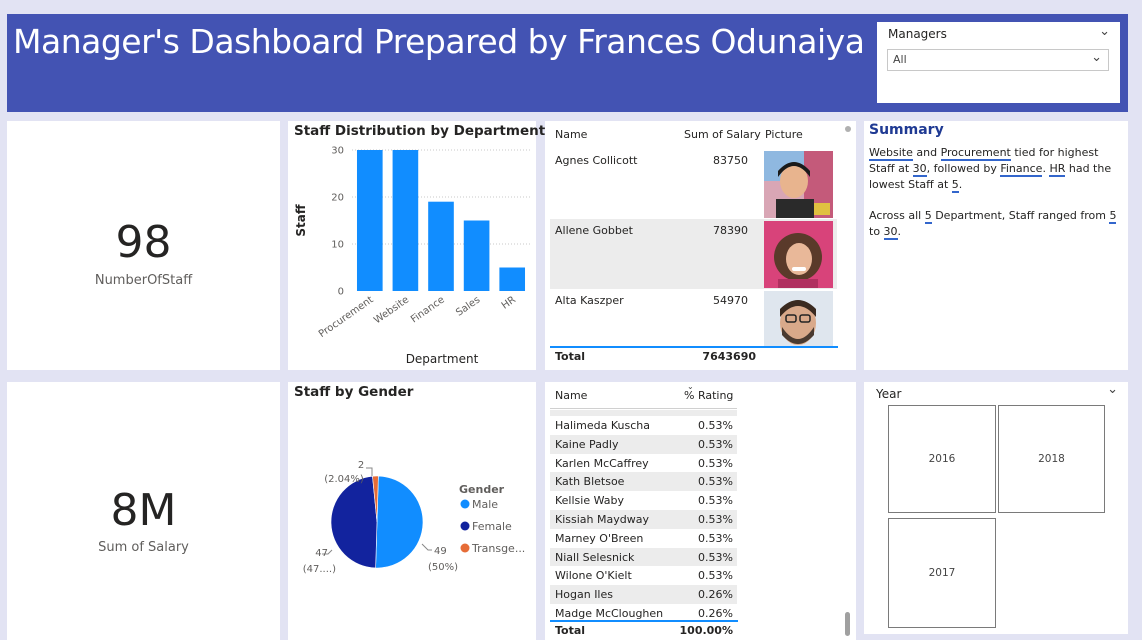  I want to click on data-label-percent: (47....), so click(319, 569).